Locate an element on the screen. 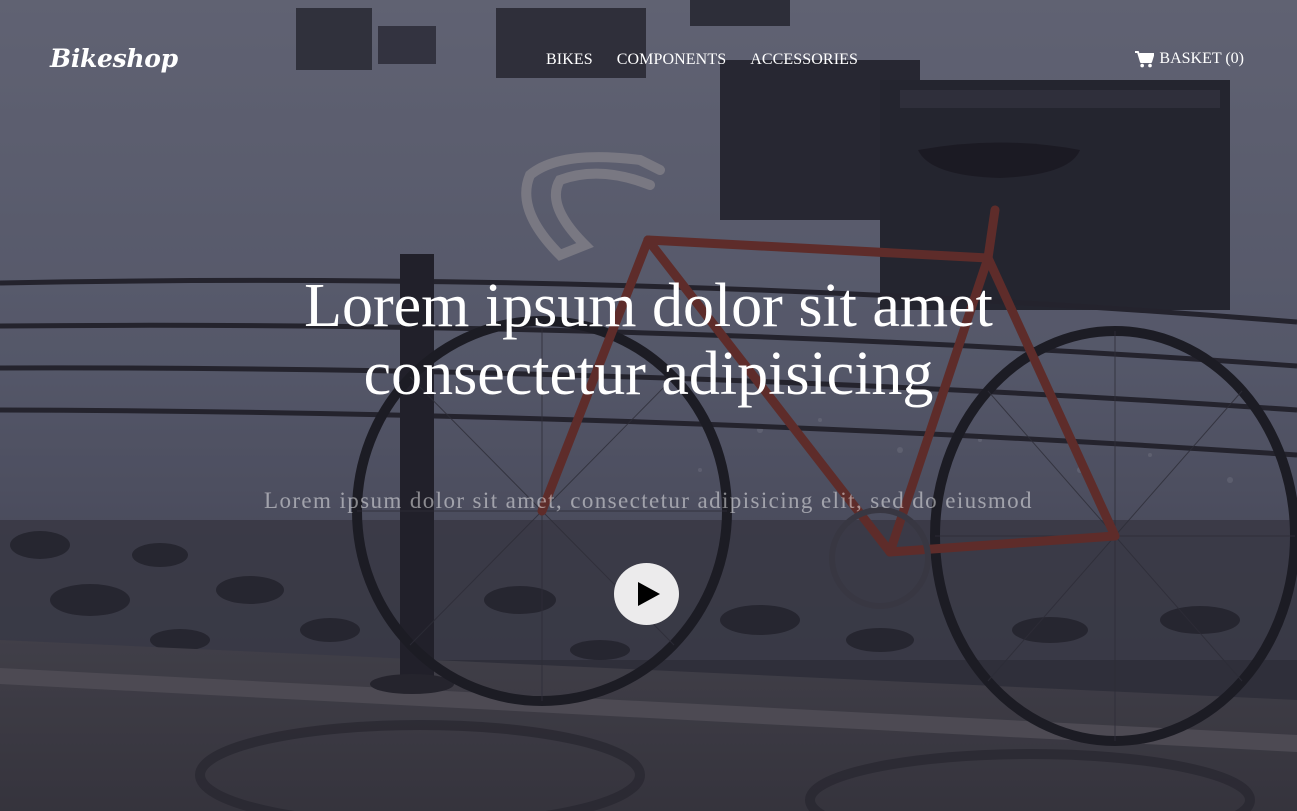 This screenshot has height=811, width=1297. brand-logo: Bikeshop is located at coordinates (114, 58).